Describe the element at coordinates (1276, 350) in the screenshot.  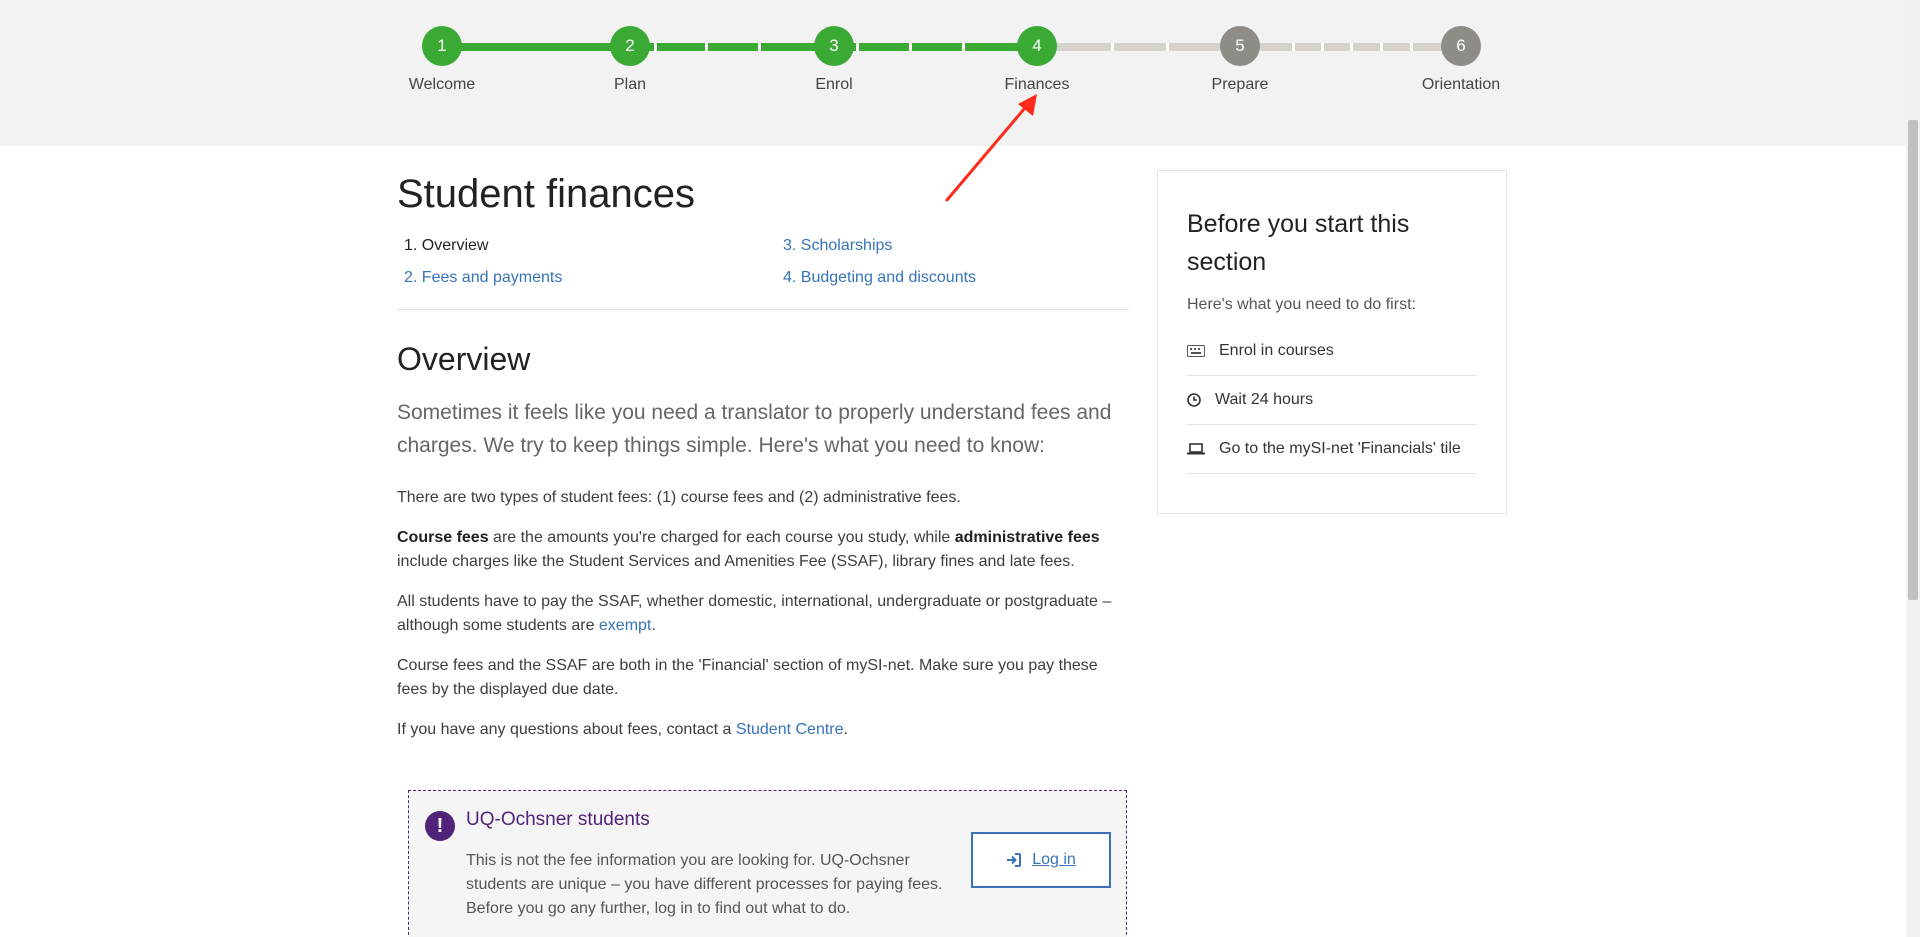
I see `task-label: Enrol in courses` at that location.